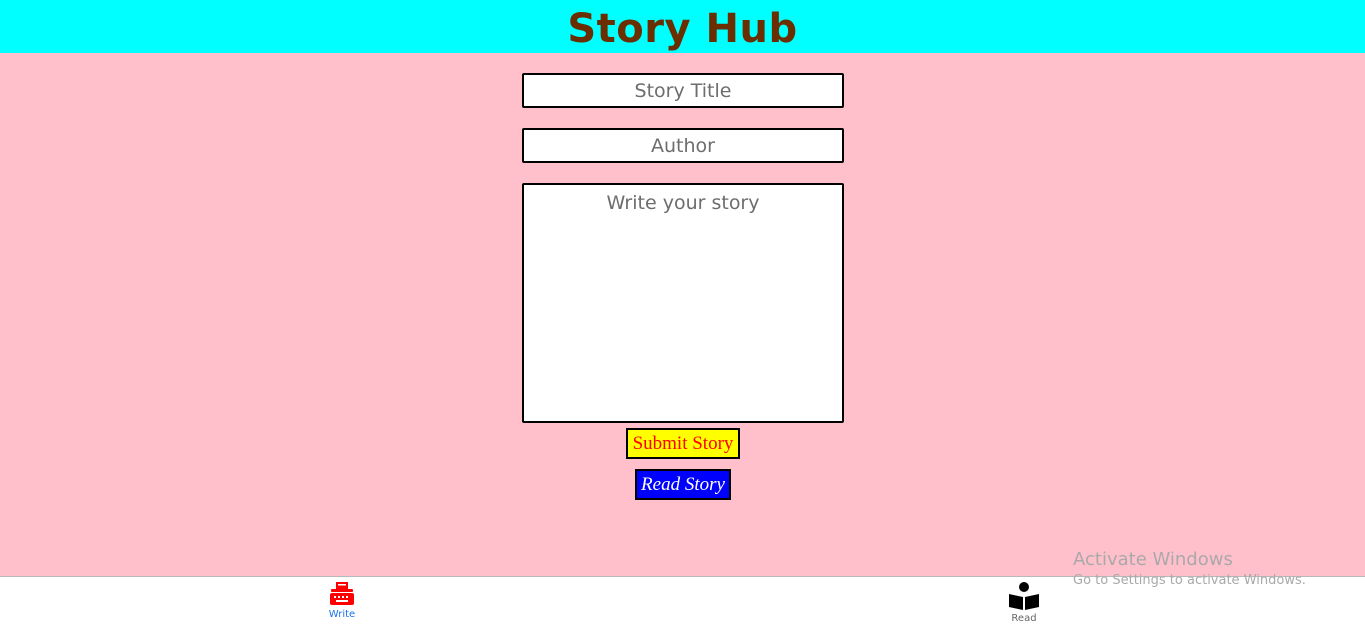 This screenshot has height=624, width=1365. Describe the element at coordinates (342, 614) in the screenshot. I see `tab-write-label: Write` at that location.